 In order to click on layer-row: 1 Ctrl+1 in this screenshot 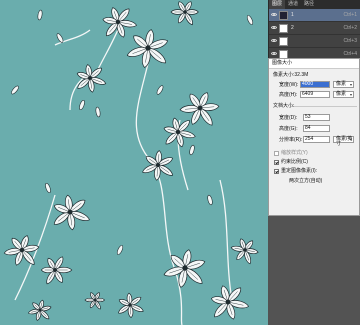, I will do `click(314, 15)`.